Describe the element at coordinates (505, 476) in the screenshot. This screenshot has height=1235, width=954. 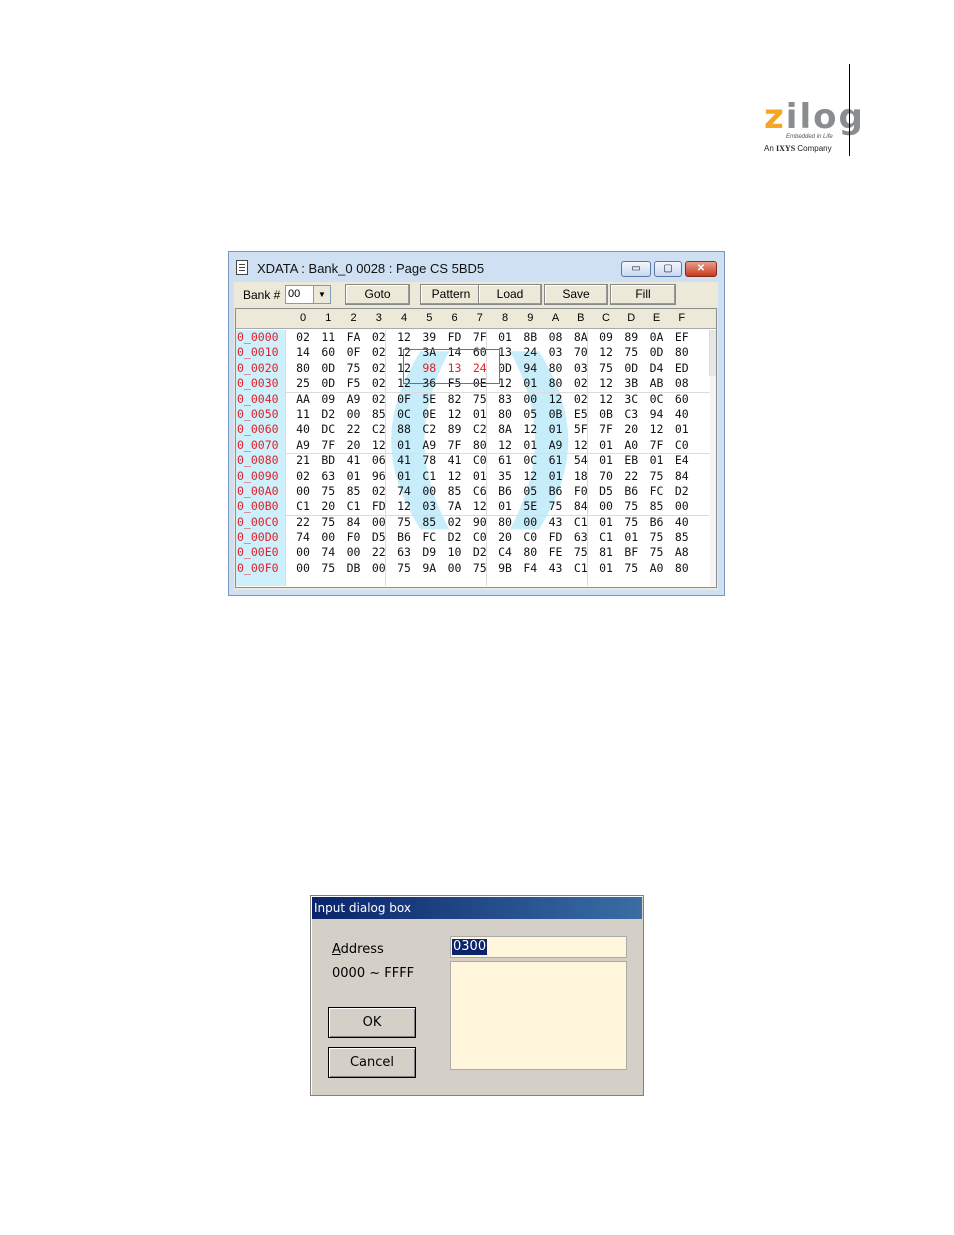
I see `byte-cell: 35` at that location.